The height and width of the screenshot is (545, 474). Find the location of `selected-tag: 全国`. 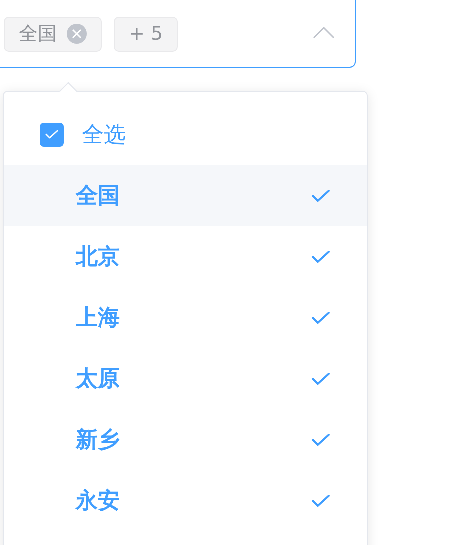

selected-tag: 全国 is located at coordinates (53, 34).